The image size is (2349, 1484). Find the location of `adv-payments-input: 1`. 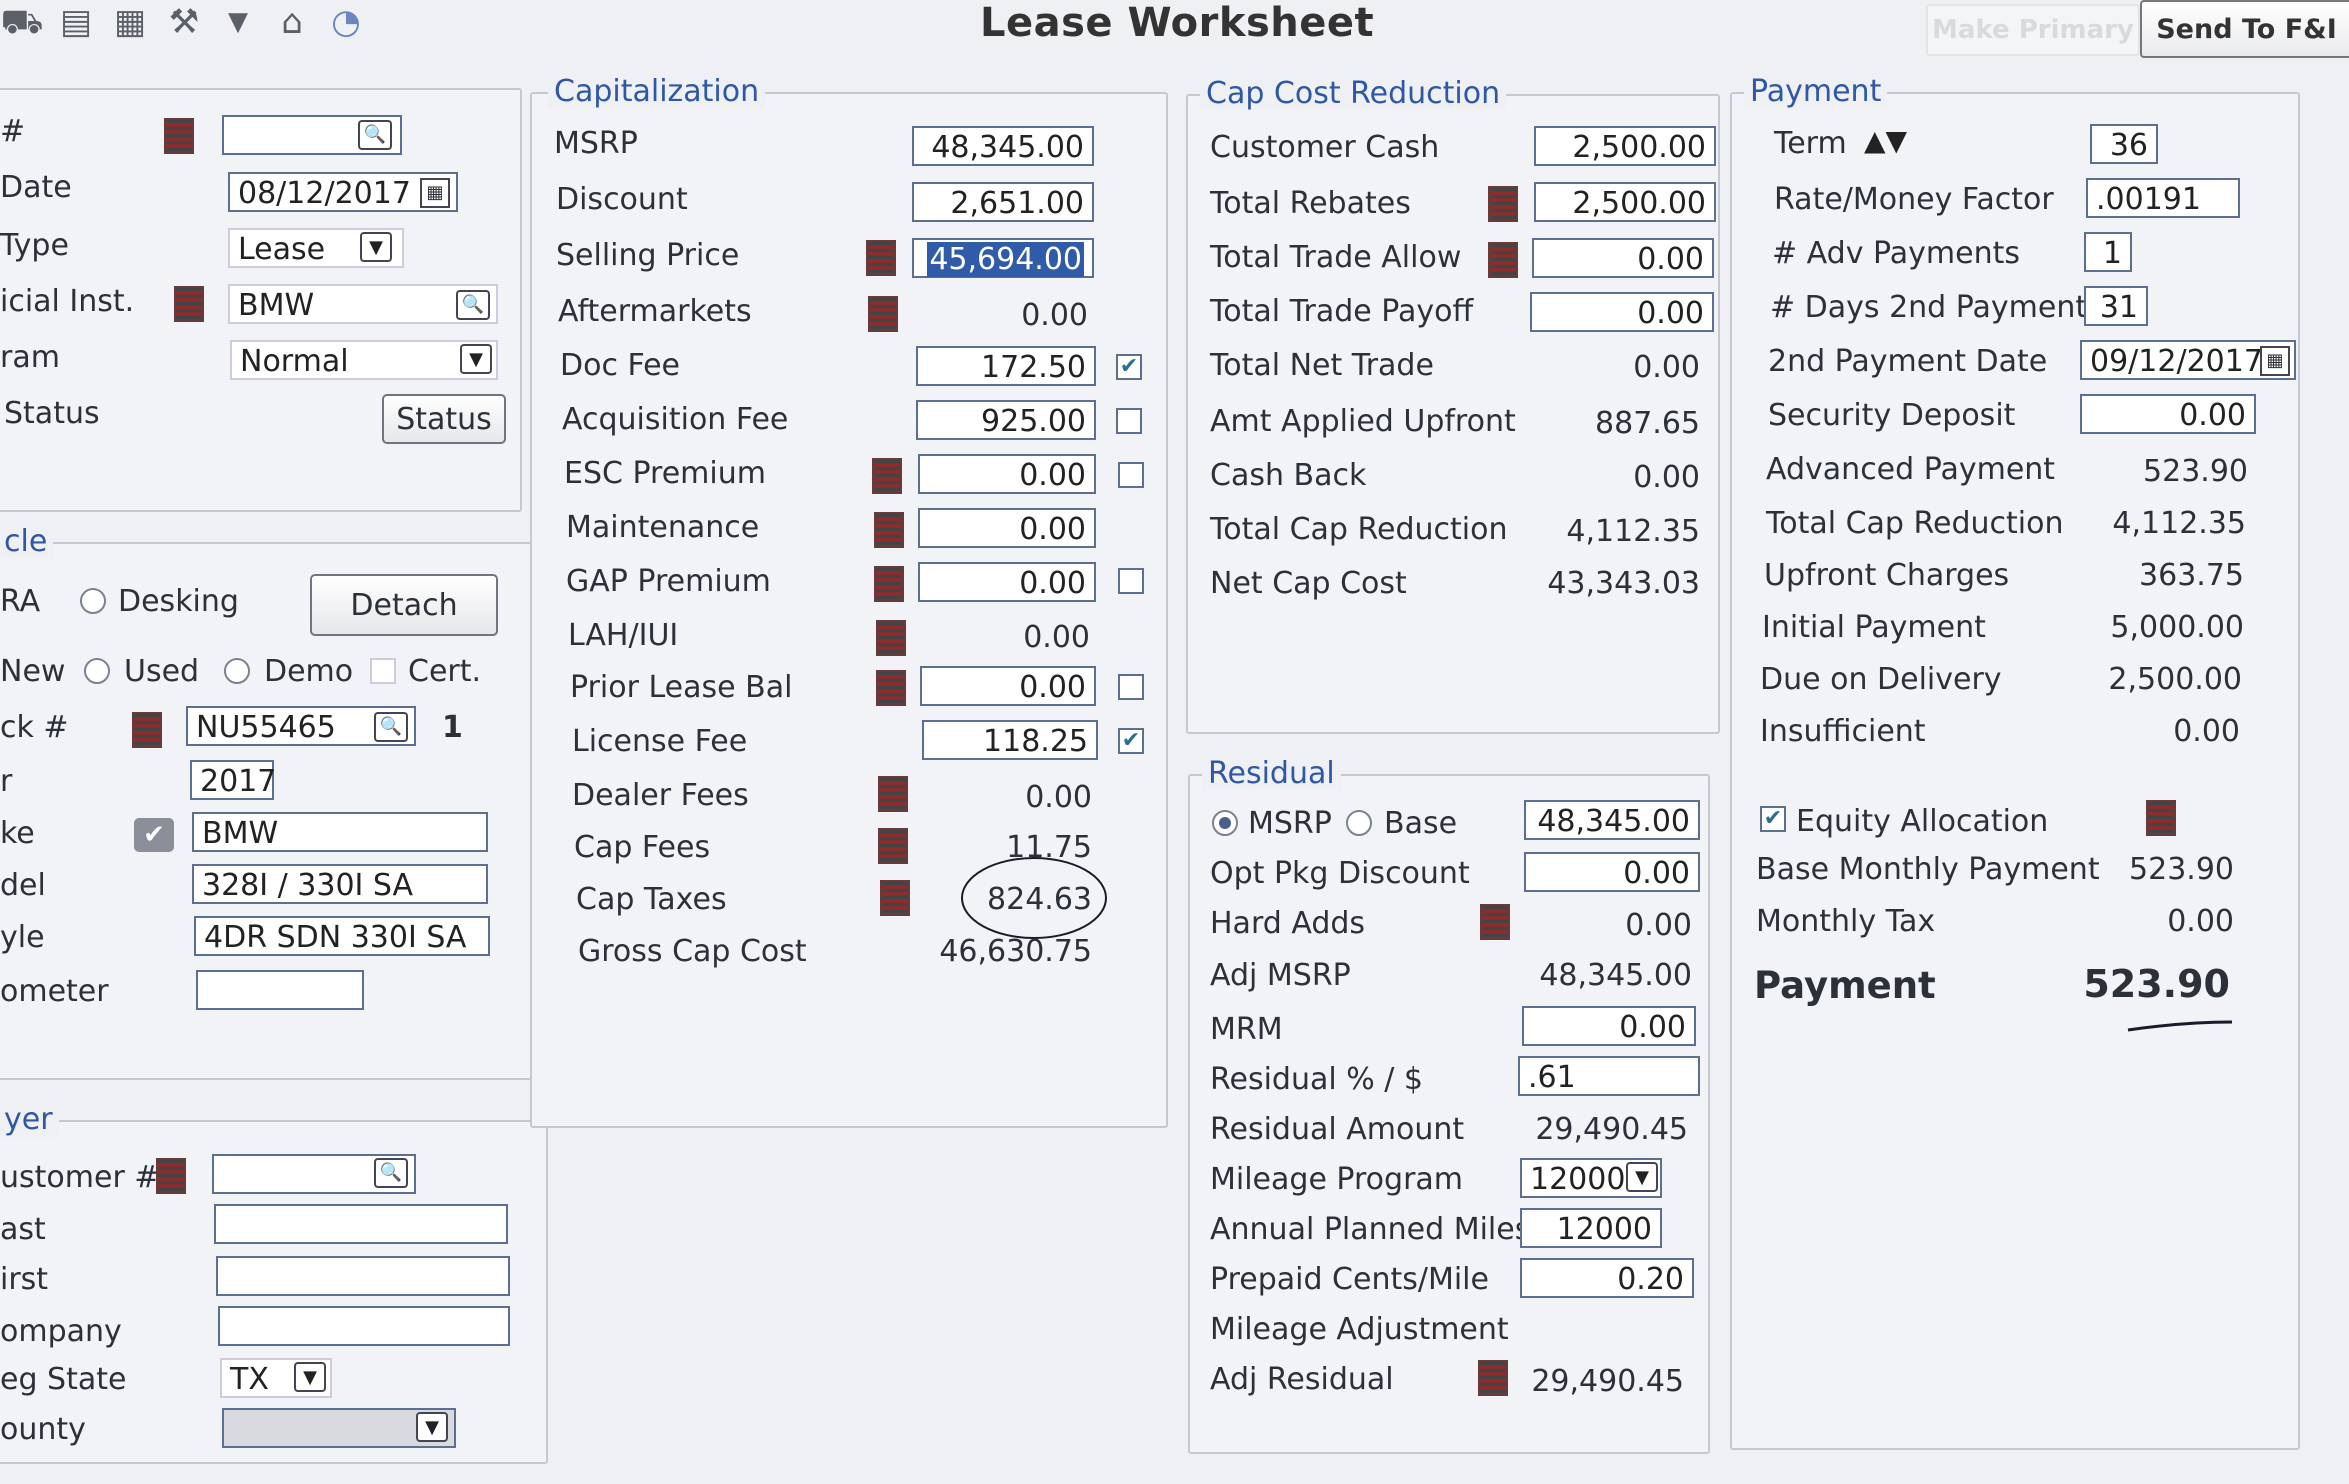

adv-payments-input: 1 is located at coordinates (2108, 252).